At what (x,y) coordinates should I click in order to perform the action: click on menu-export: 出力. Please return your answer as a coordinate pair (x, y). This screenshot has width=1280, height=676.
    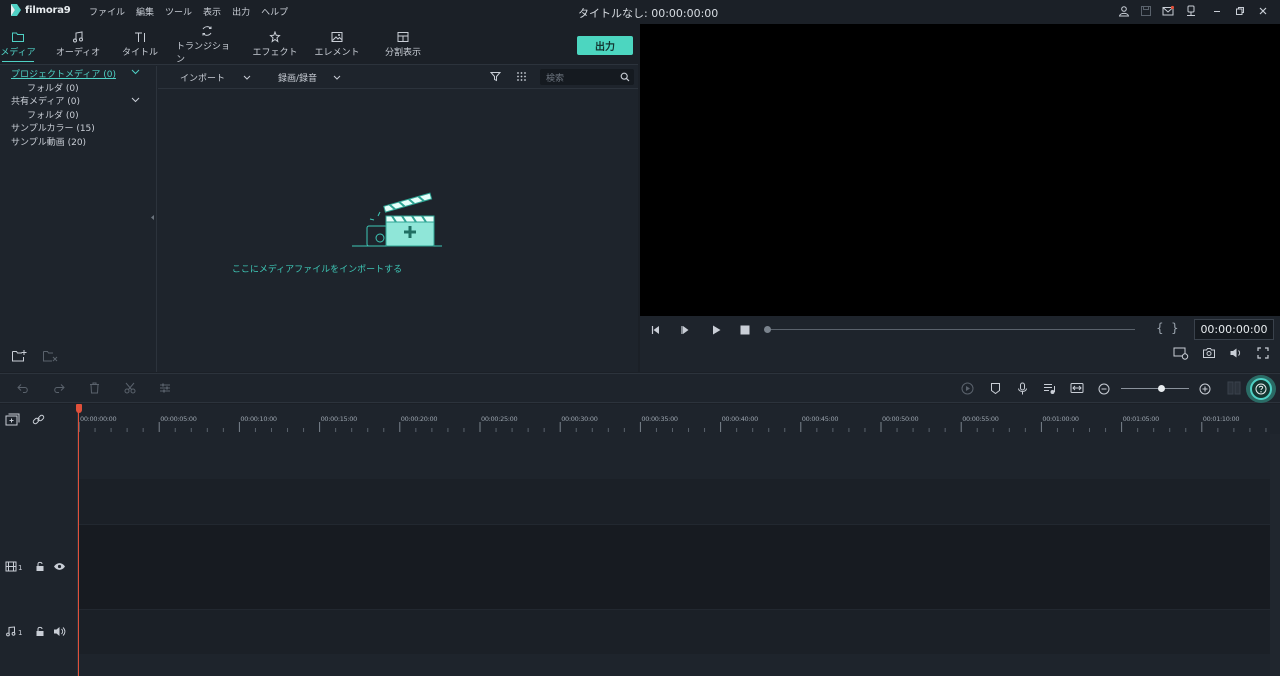
    Looking at the image, I should click on (241, 11).